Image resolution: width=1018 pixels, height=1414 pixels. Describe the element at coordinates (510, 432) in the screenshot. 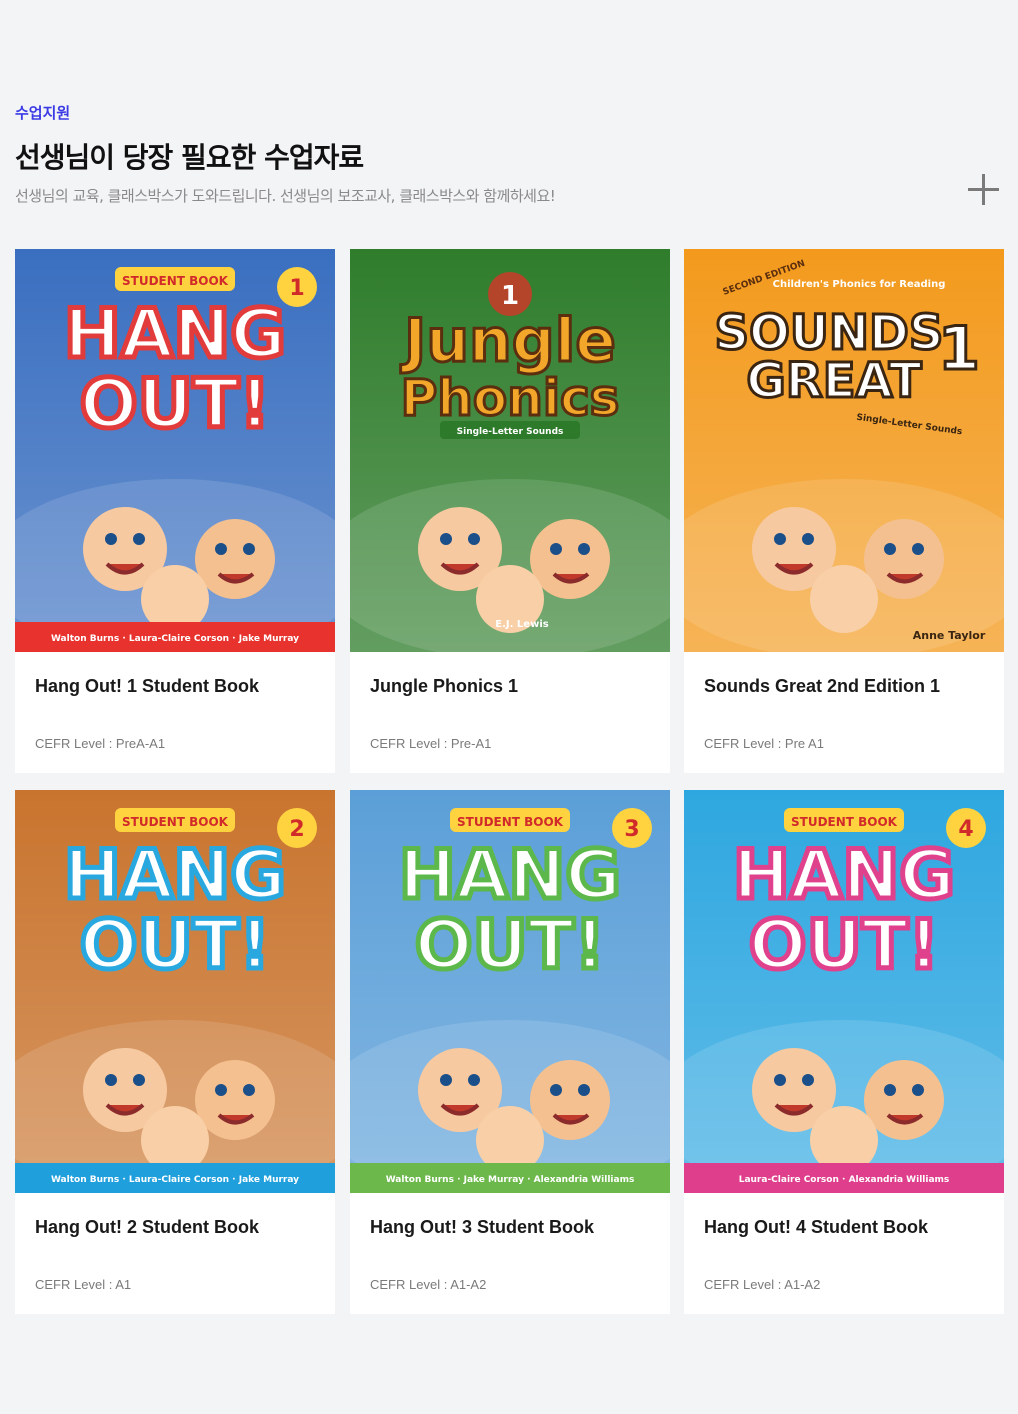

I see `svg-text: Single-Letter Sounds` at that location.